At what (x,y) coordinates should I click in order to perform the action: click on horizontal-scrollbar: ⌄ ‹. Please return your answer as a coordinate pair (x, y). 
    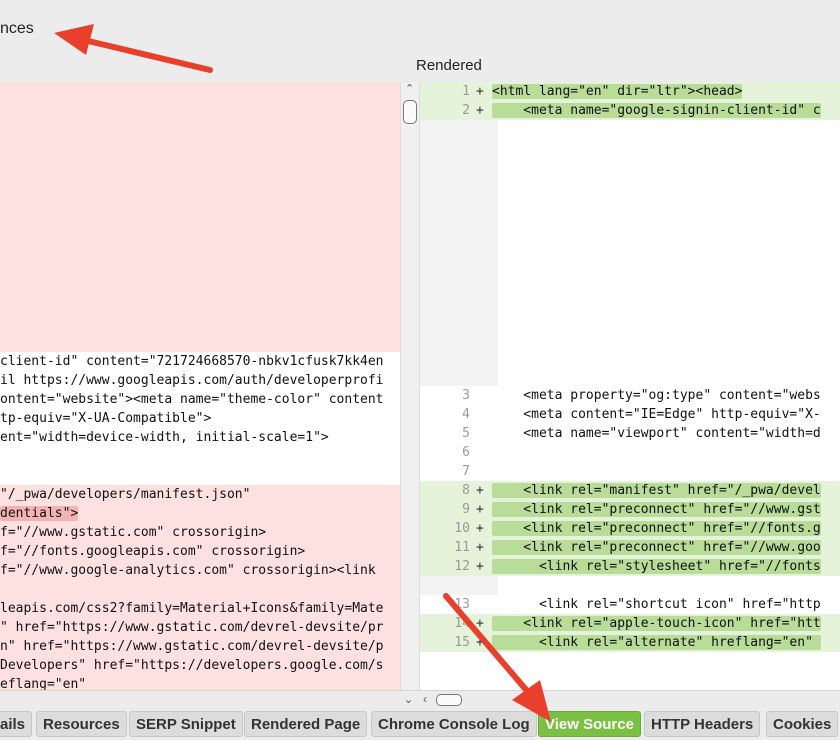
    Looking at the image, I should click on (420, 699).